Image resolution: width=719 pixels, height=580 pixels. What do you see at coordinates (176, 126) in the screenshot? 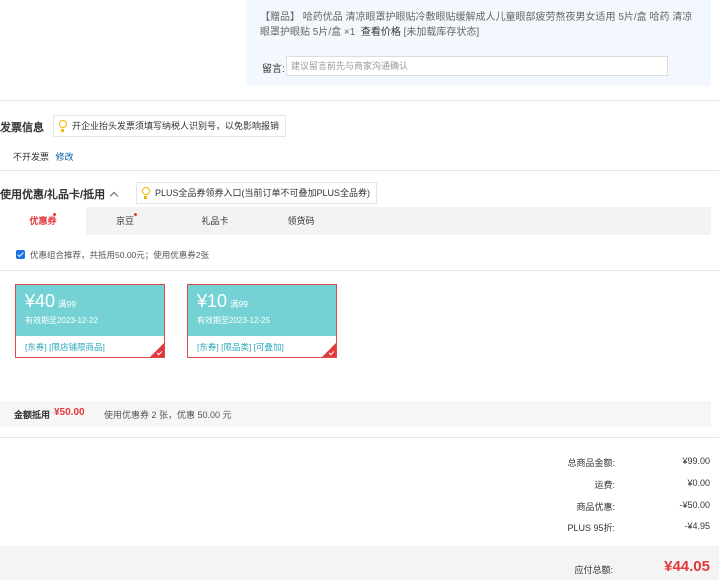
I see `invoice-tip-text: 开企业抬头发票须填写纳税人识别号，以免影响报销` at bounding box center [176, 126].